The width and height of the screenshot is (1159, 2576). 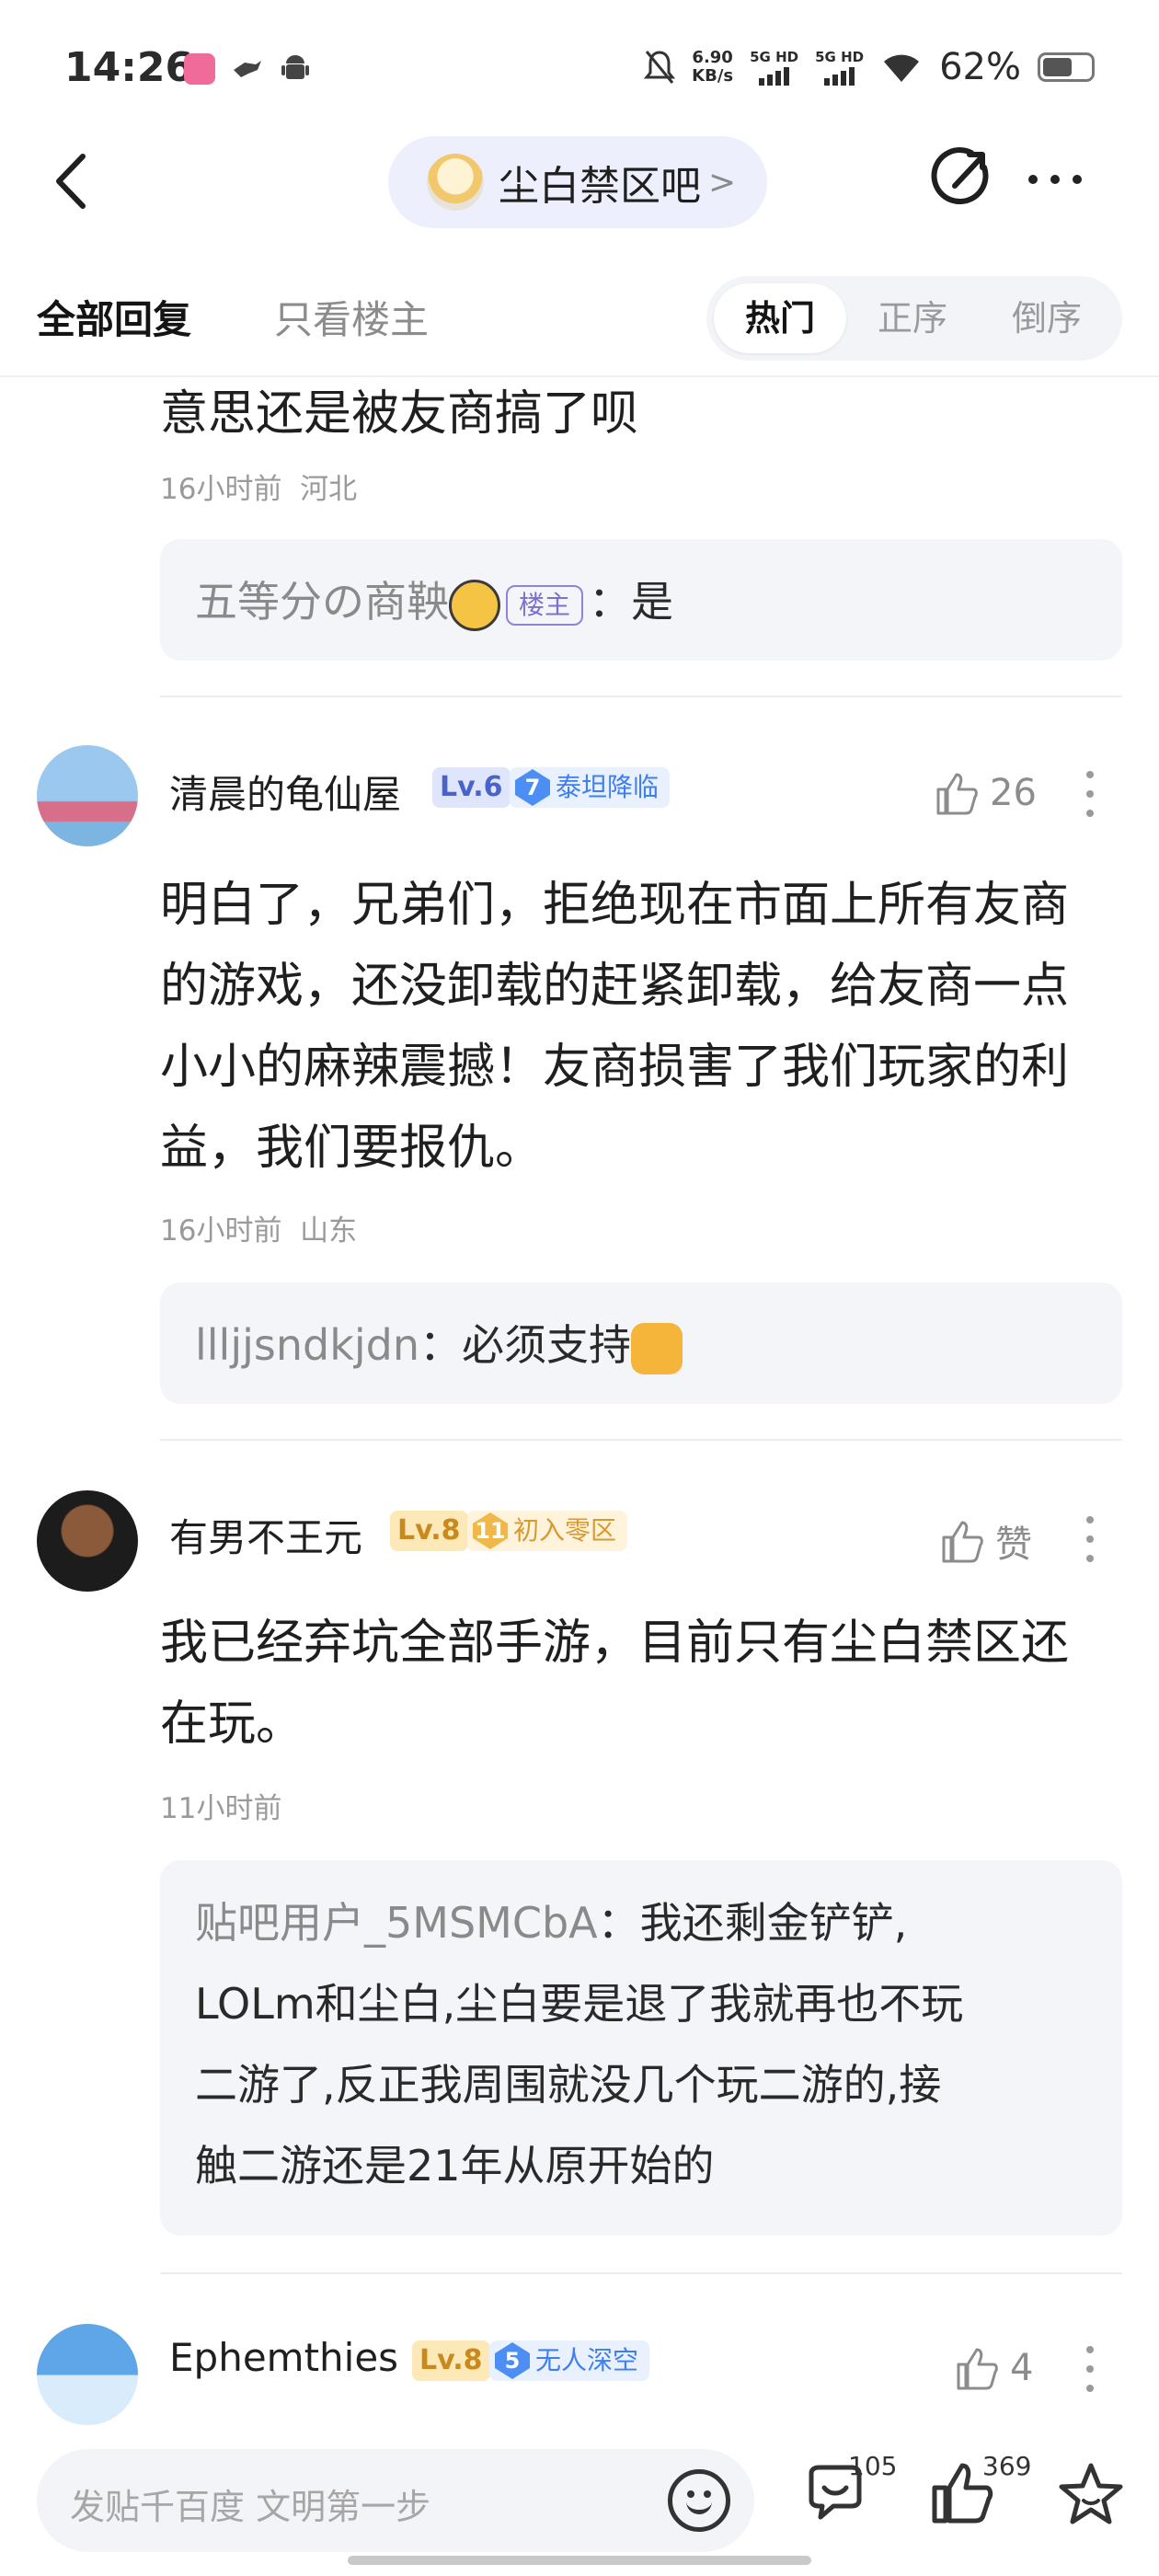 I want to click on post-location: 山东, so click(x=329, y=1231).